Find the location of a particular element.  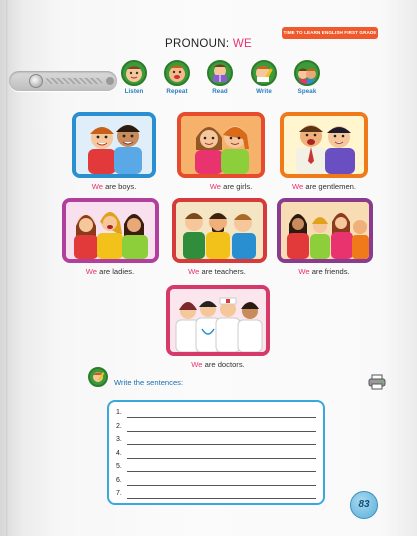

picture-girls is located at coordinates (221, 145).